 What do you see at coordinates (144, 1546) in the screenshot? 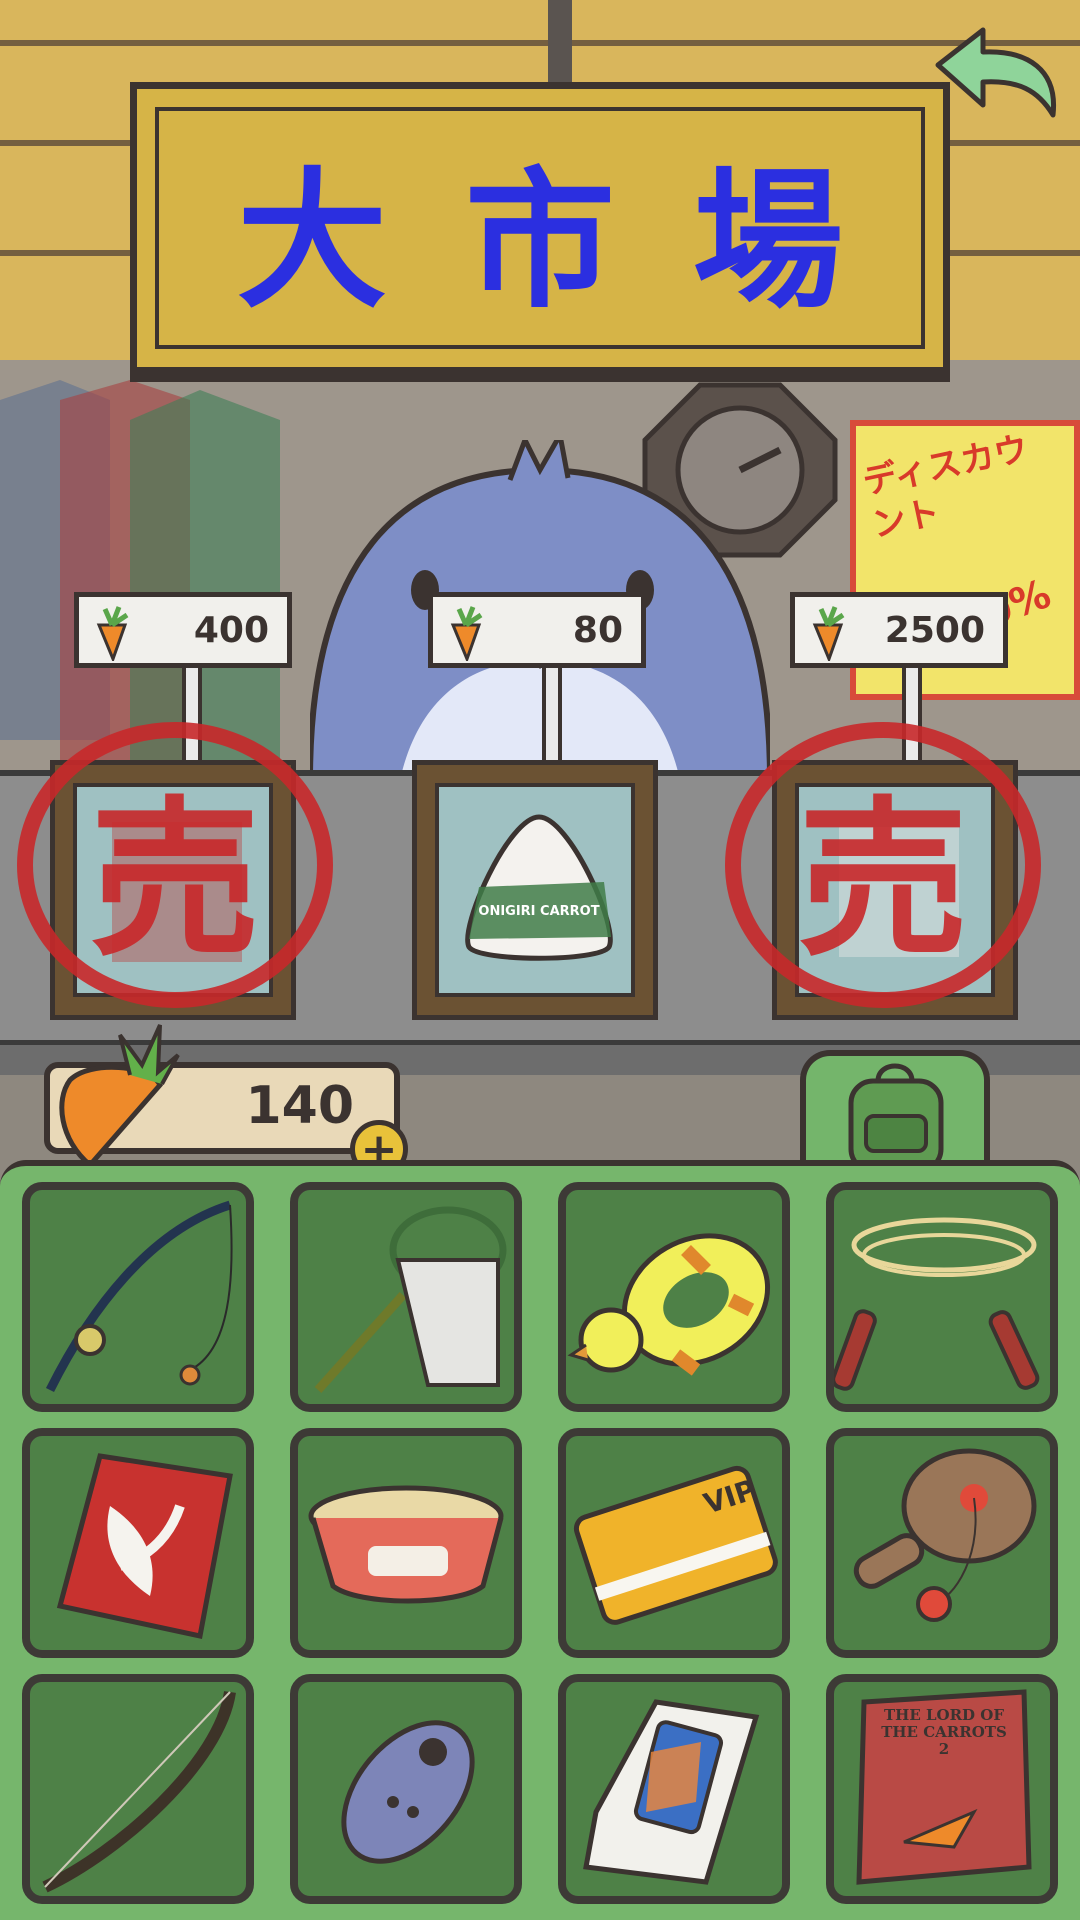
I see `kite-icon` at bounding box center [144, 1546].